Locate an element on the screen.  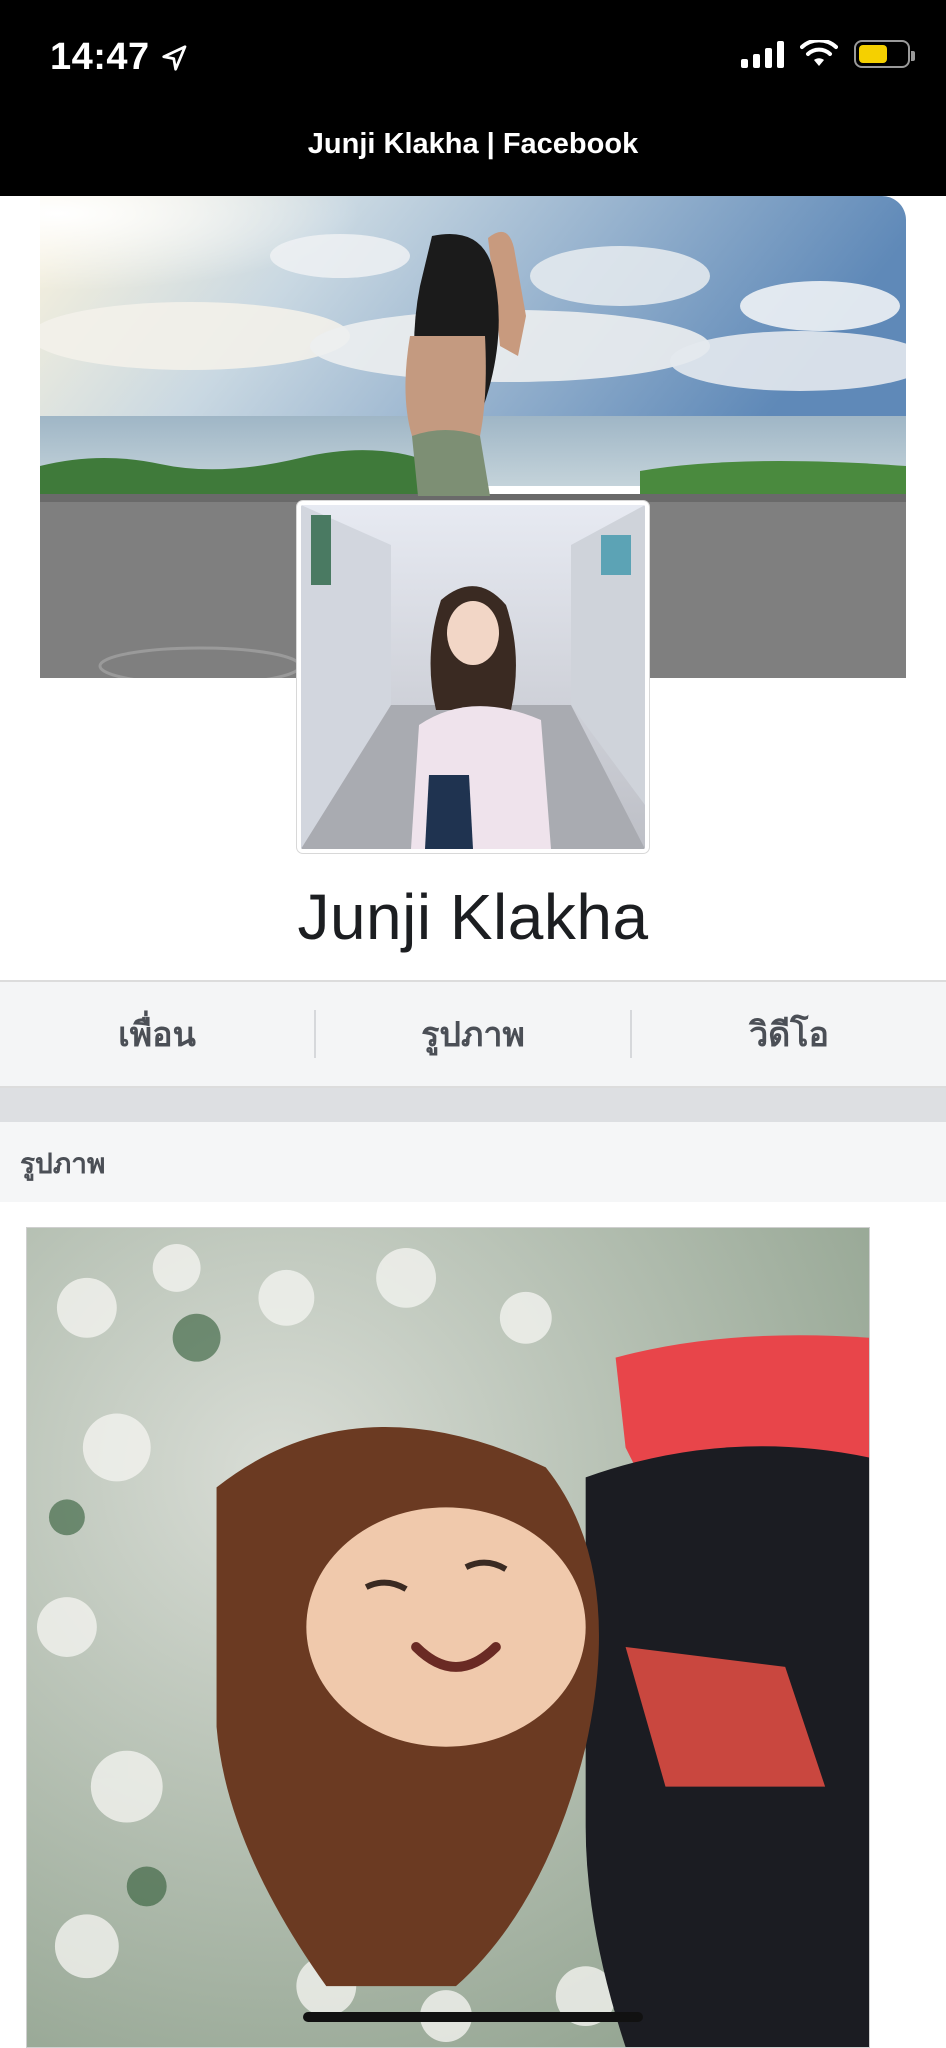
page-title: Junji Klakha | Facebook is located at coordinates (473, 144).